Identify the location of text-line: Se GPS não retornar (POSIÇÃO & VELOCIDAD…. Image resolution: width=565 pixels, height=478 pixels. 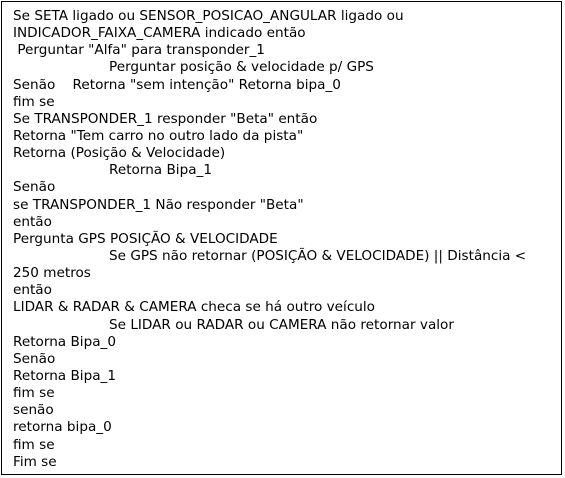
(318, 255).